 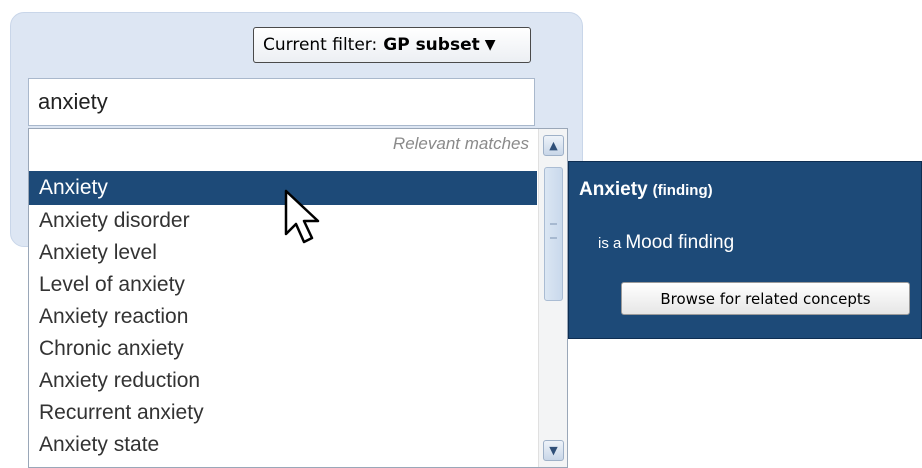 What do you see at coordinates (680, 242) in the screenshot?
I see `relationship-target: Mood finding` at bounding box center [680, 242].